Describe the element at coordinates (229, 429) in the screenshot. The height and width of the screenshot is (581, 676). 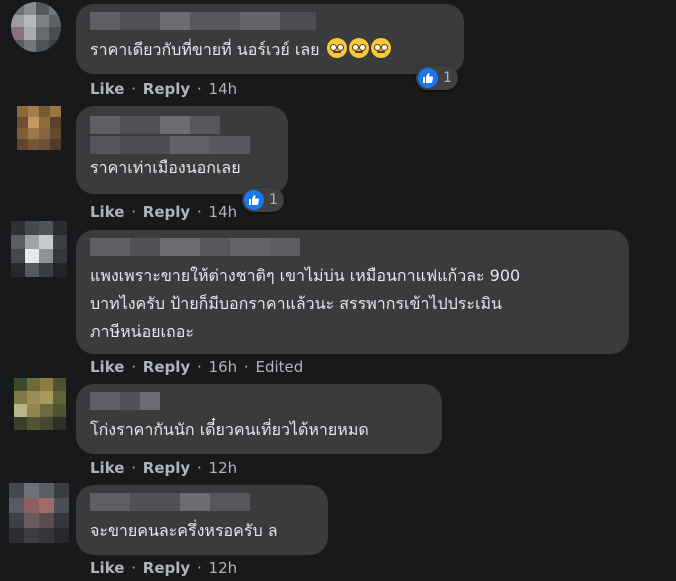
I see `comment-text: โก่งราคากันนัก เดี๋ยวคนเที่ยวได้หายหมด` at that location.